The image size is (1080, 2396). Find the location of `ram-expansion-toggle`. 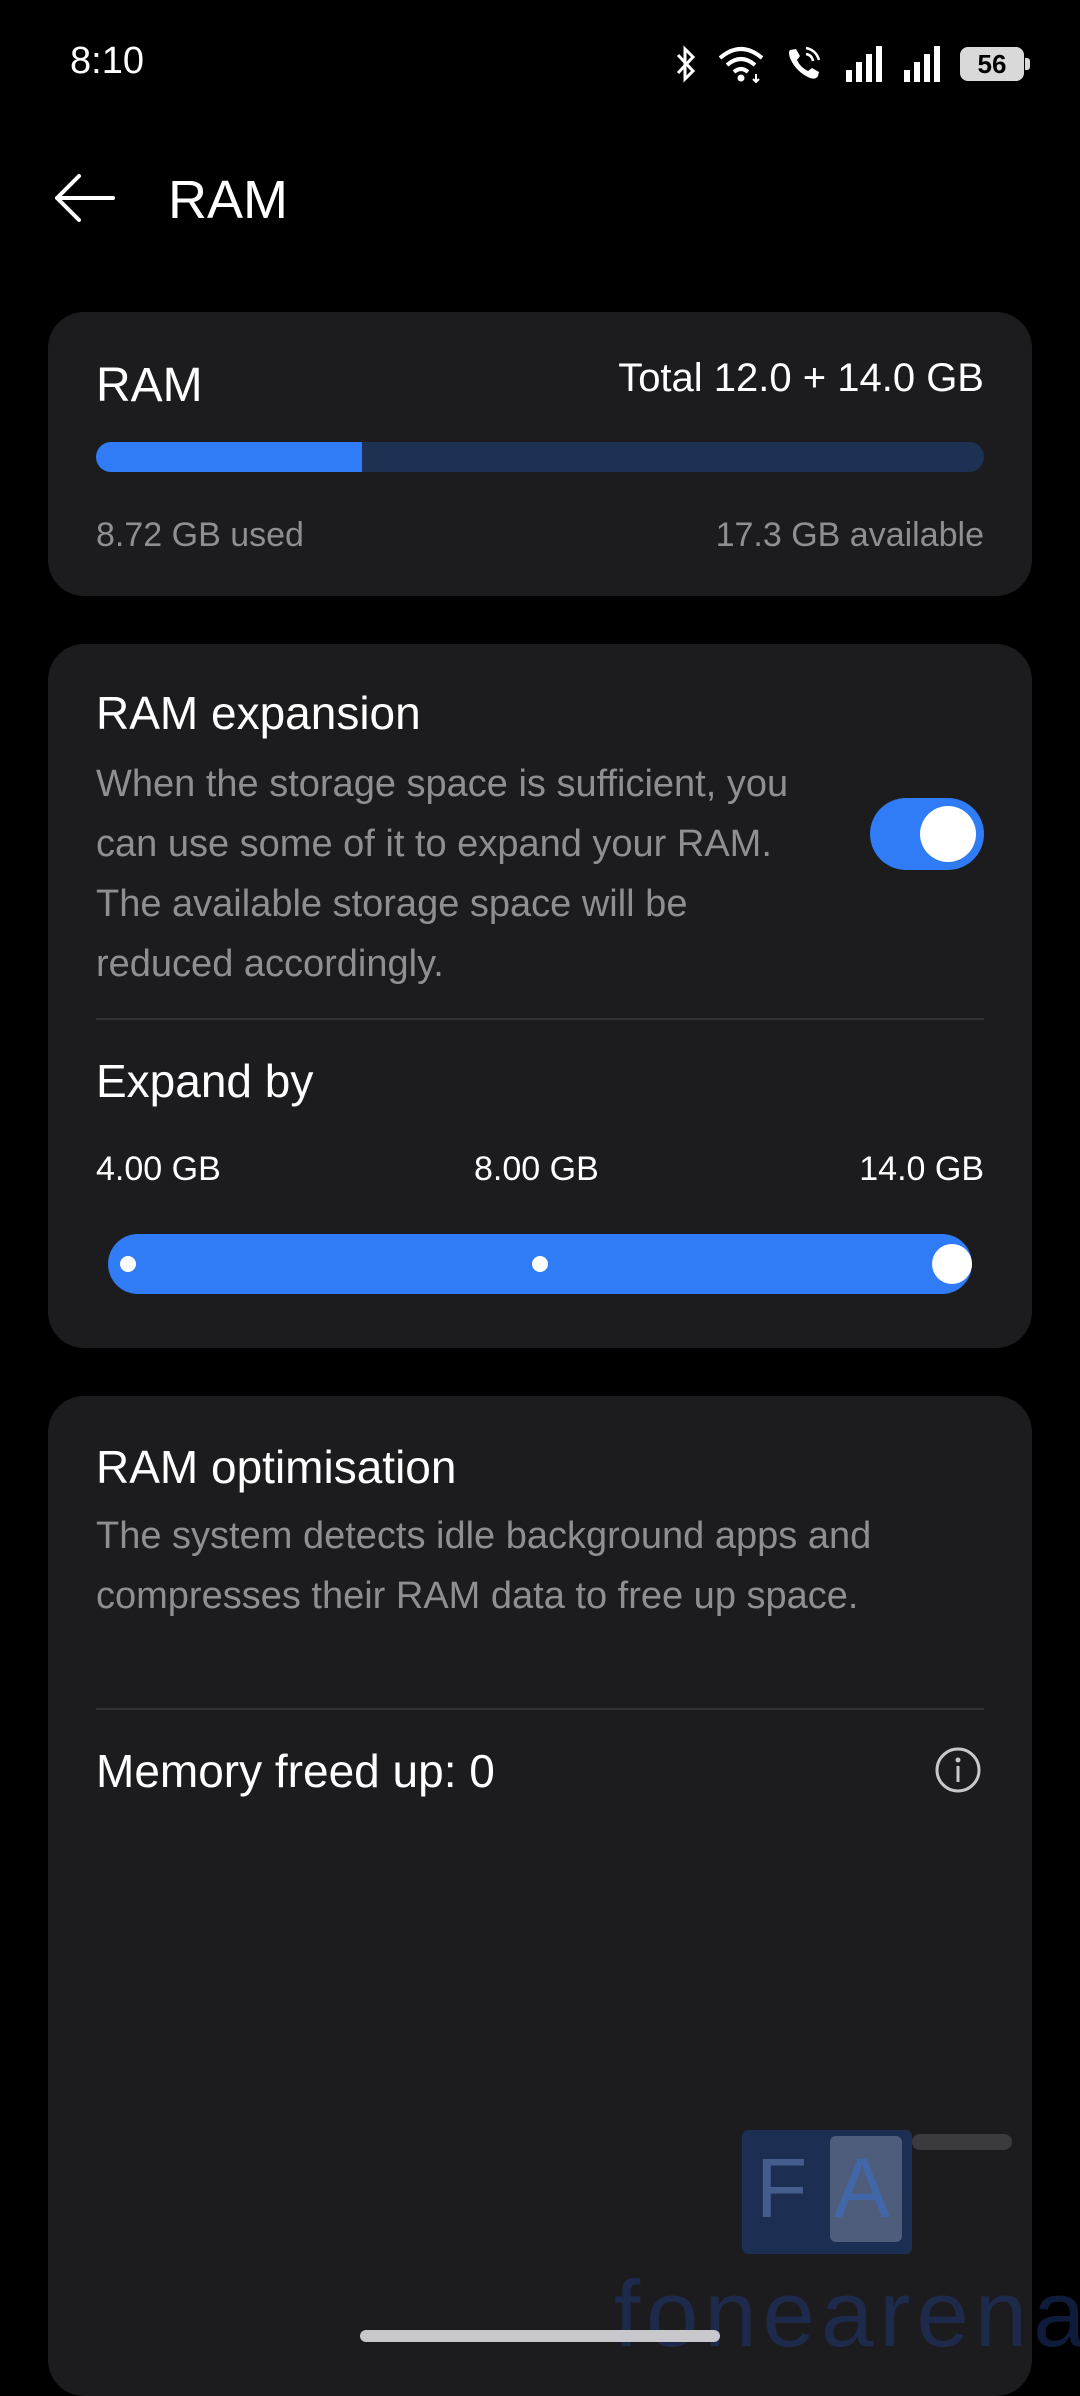

ram-expansion-toggle is located at coordinates (927, 834).